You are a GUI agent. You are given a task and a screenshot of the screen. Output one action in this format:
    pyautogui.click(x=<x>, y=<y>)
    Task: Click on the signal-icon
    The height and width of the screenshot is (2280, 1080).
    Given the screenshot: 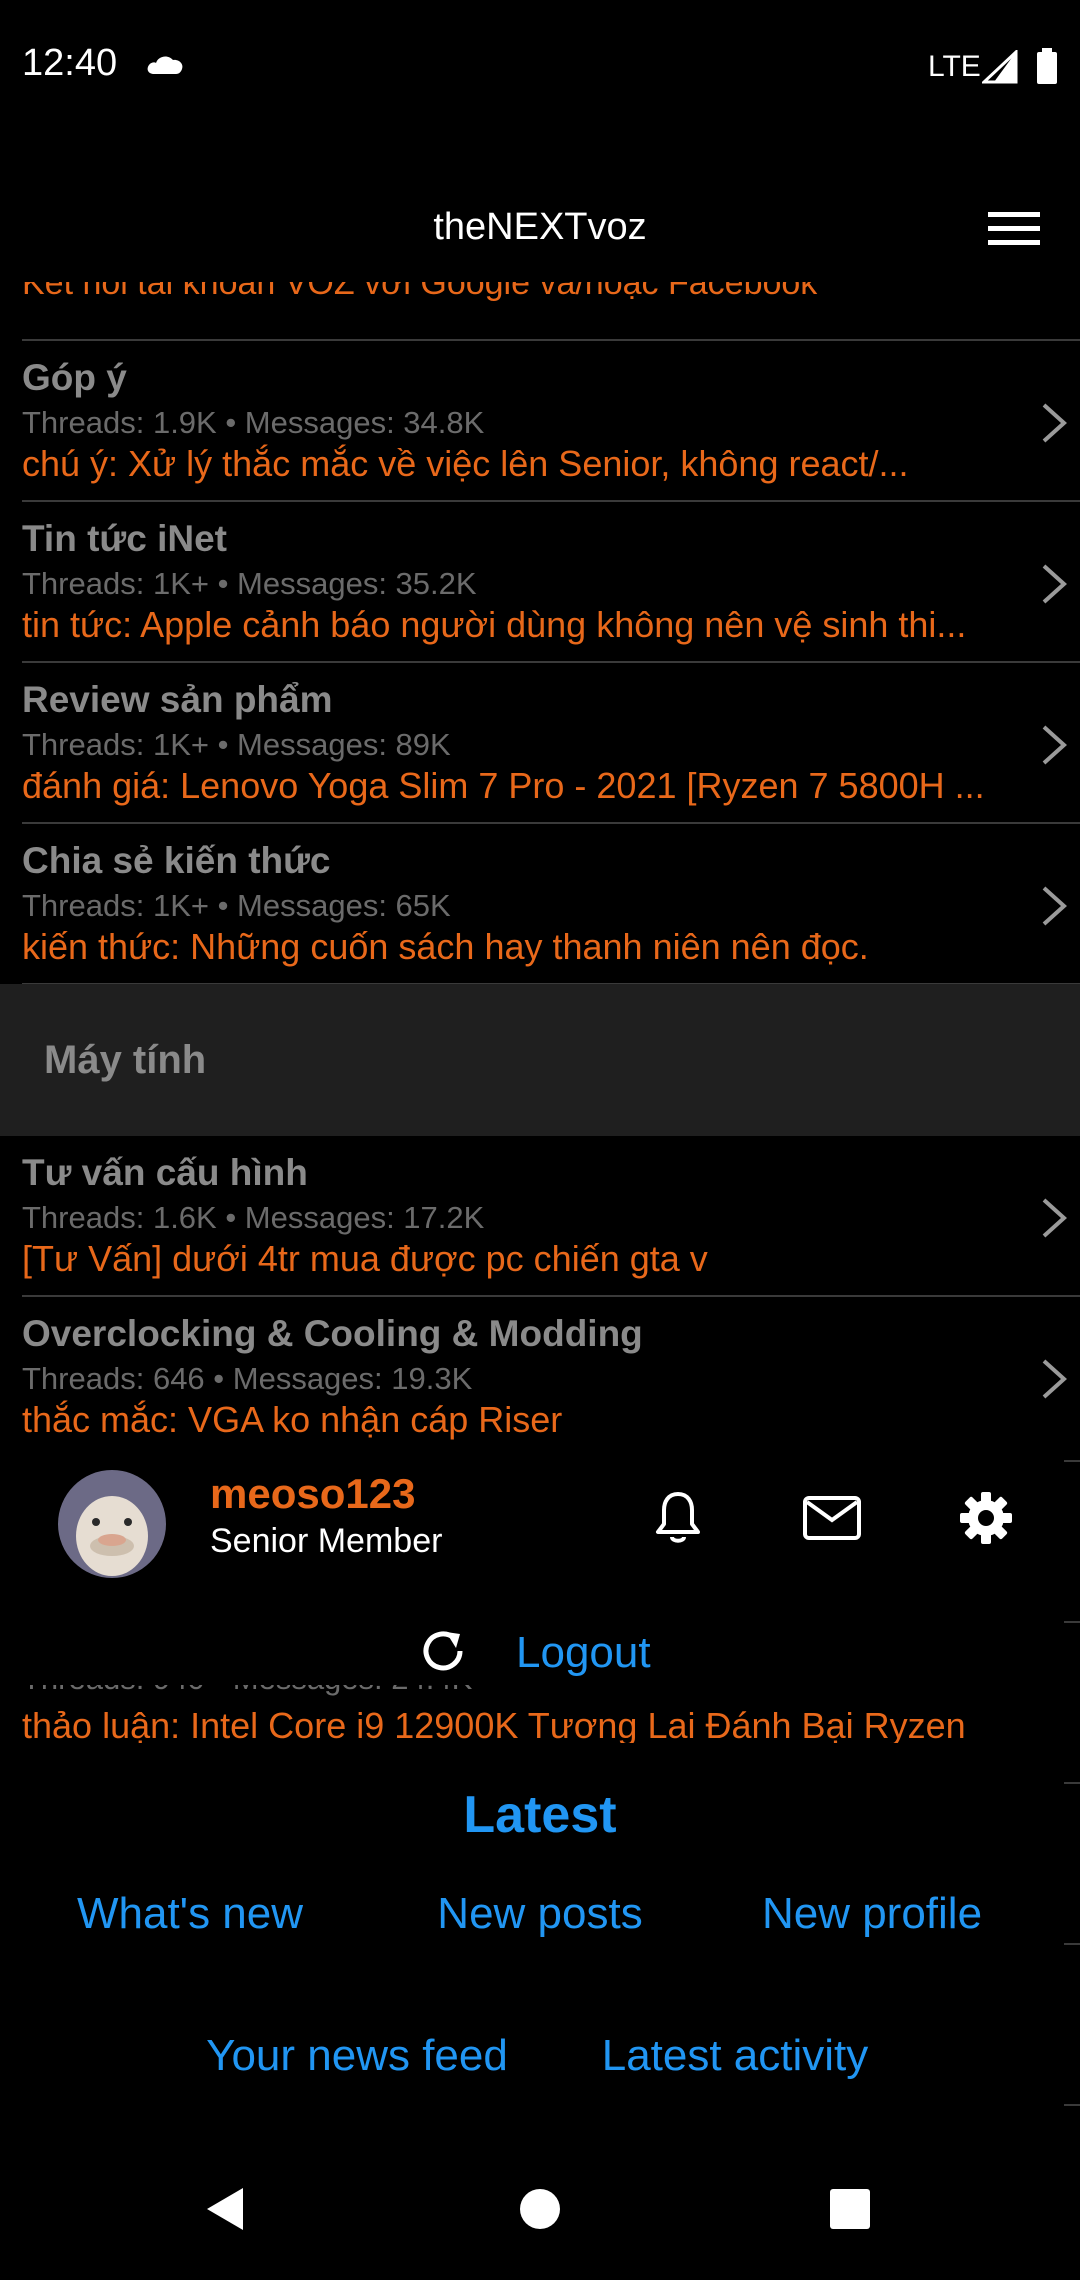 What is the action you would take?
    pyautogui.click(x=999, y=68)
    